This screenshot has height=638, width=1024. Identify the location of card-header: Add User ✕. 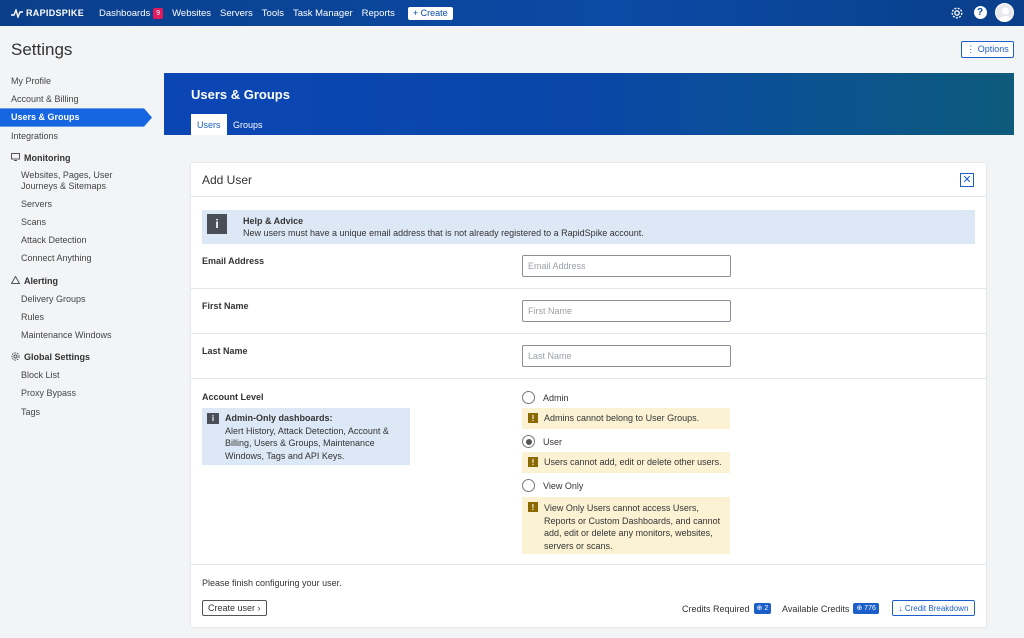
(588, 180).